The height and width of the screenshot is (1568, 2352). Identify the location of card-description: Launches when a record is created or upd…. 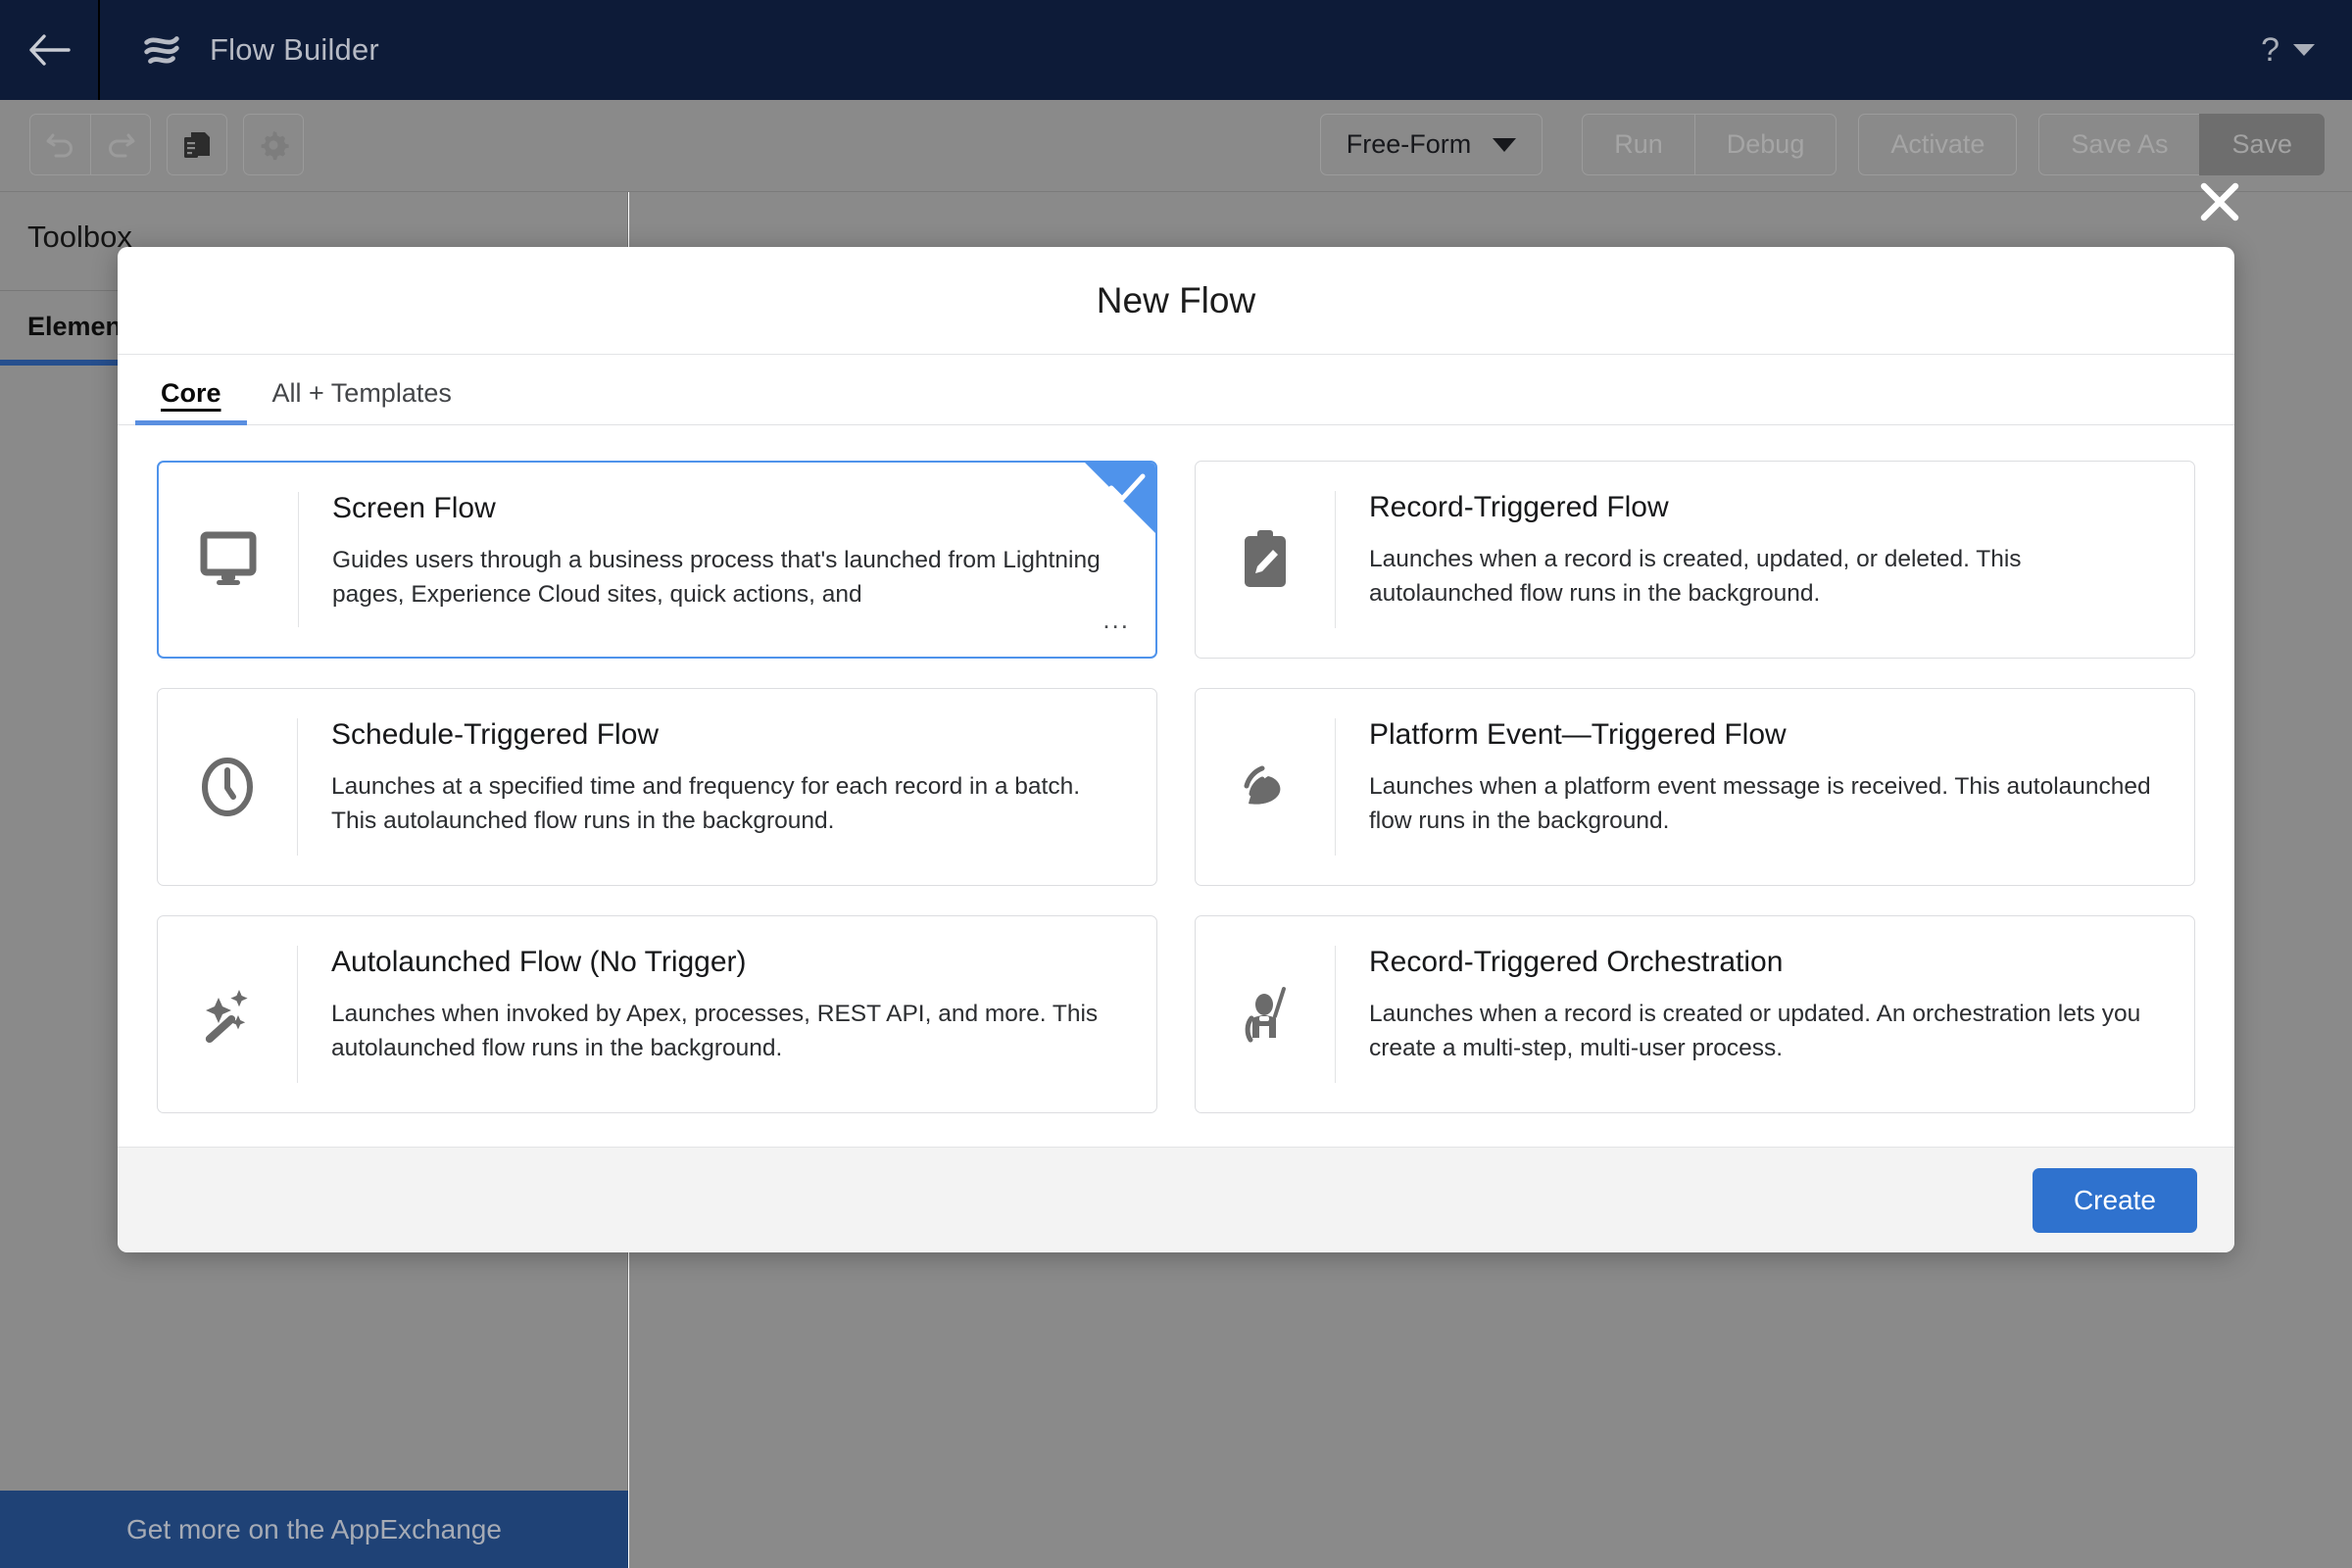
(1755, 1031).